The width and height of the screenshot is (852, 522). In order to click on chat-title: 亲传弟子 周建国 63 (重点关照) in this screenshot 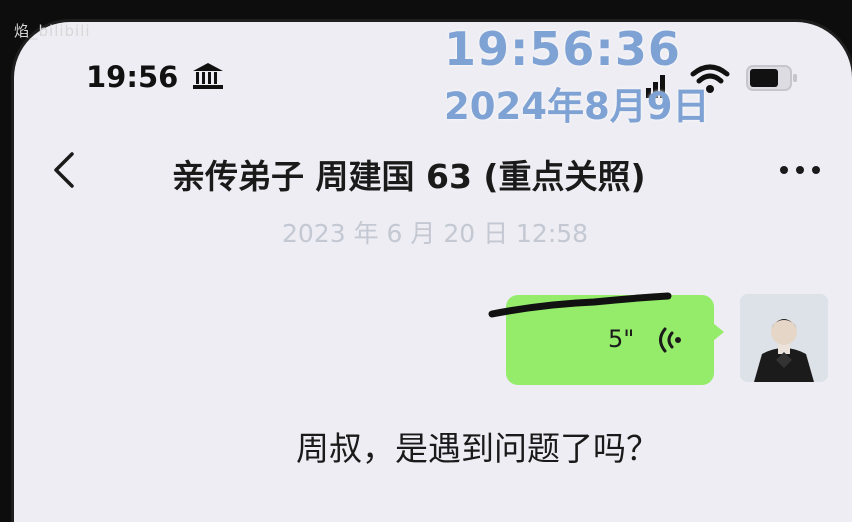, I will do `click(409, 176)`.